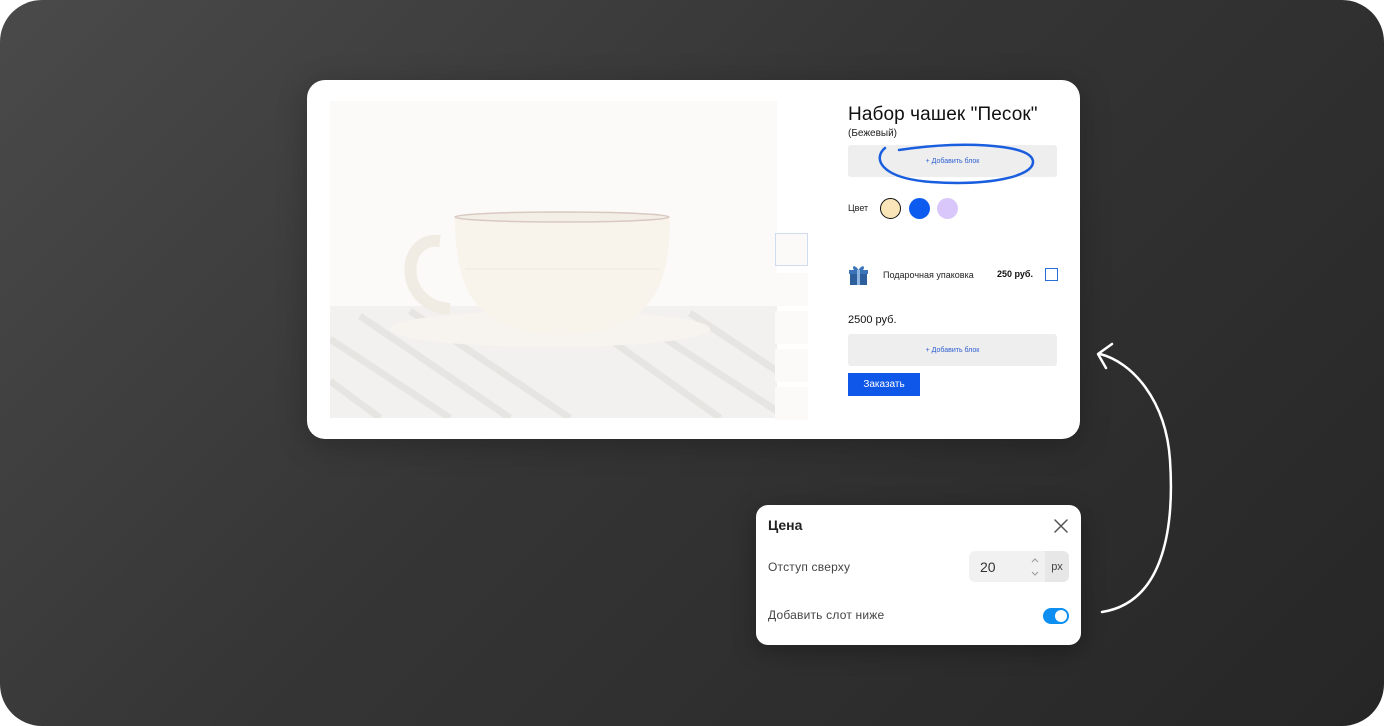 The height and width of the screenshot is (726, 1384). Describe the element at coordinates (858, 208) in the screenshot. I see `color-label: Цвет` at that location.